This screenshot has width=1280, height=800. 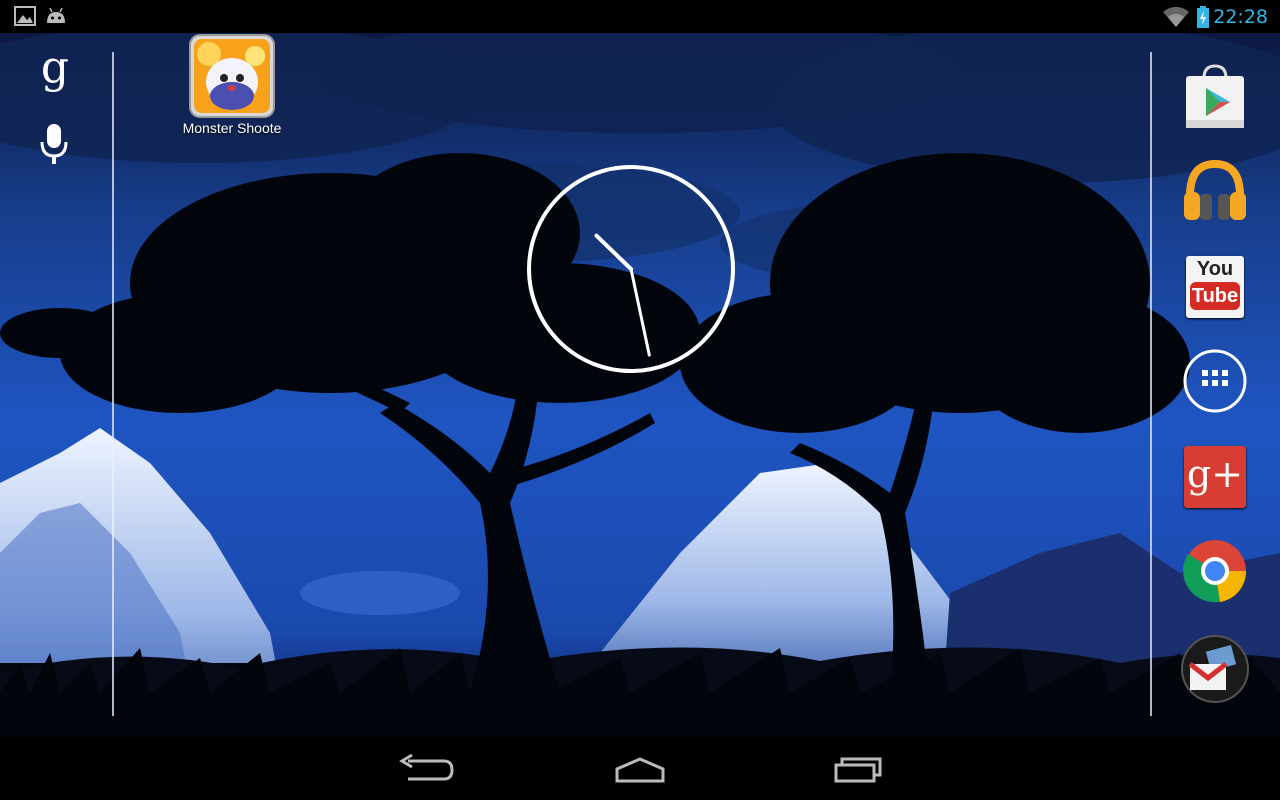 What do you see at coordinates (1240, 17) in the screenshot?
I see `status-time: 22:28` at bounding box center [1240, 17].